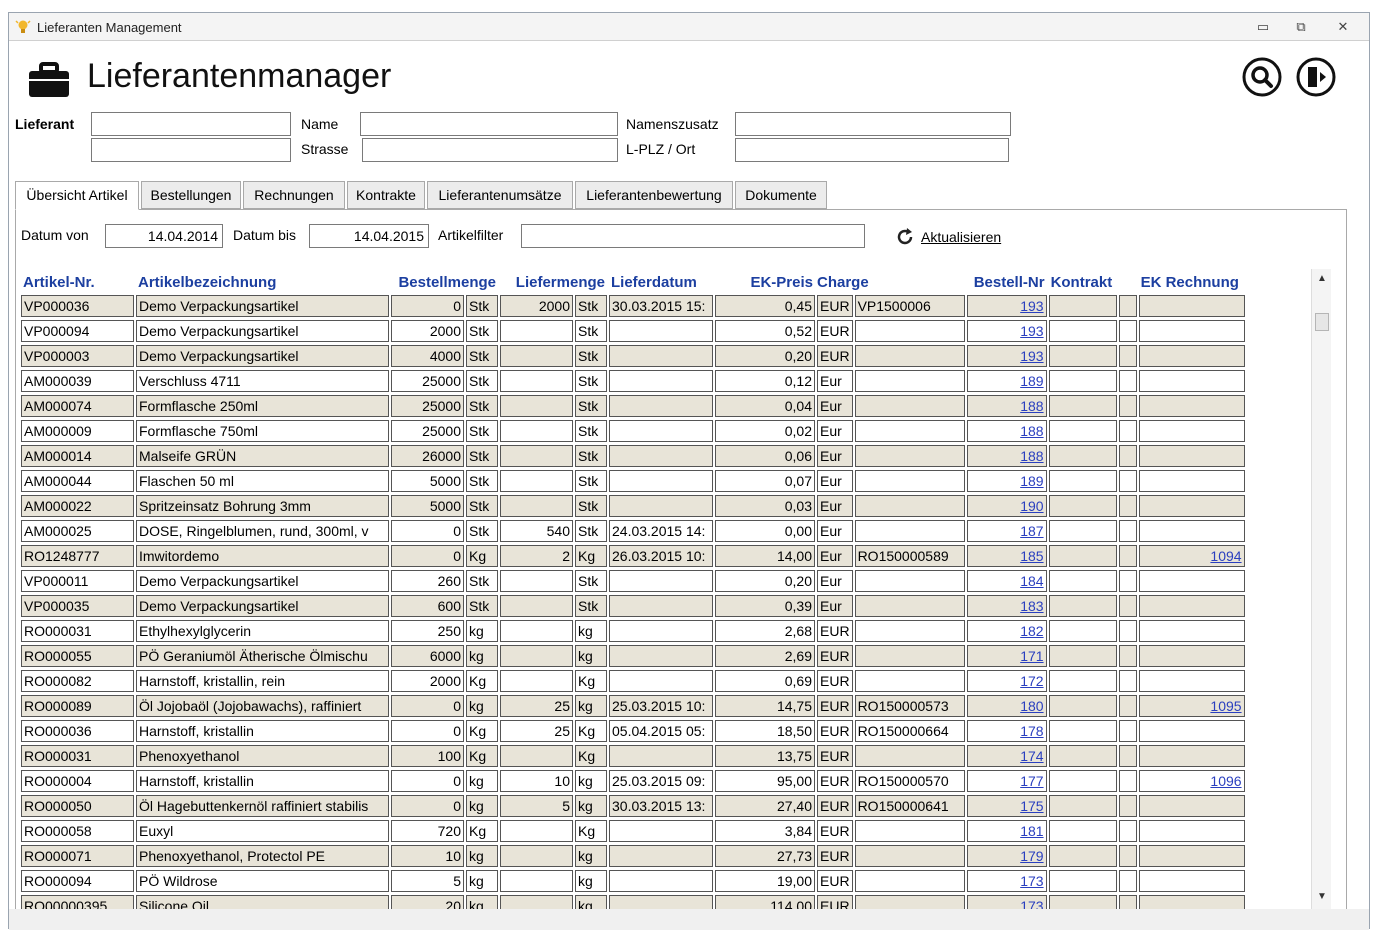  I want to click on strasse-input, so click(490, 150).